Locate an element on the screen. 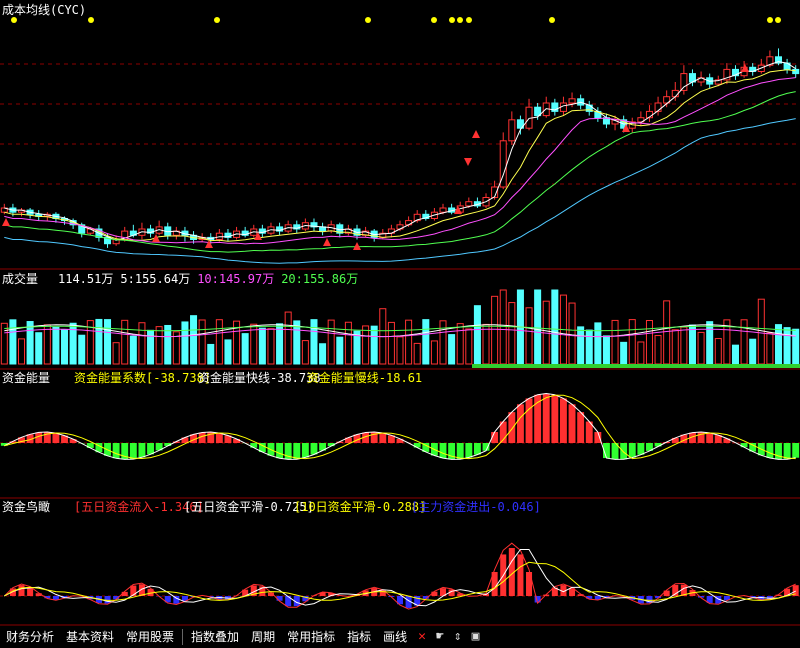 The image size is (800, 648). energy-legend-item: 资金能量慢线-18.61 is located at coordinates (364, 377).